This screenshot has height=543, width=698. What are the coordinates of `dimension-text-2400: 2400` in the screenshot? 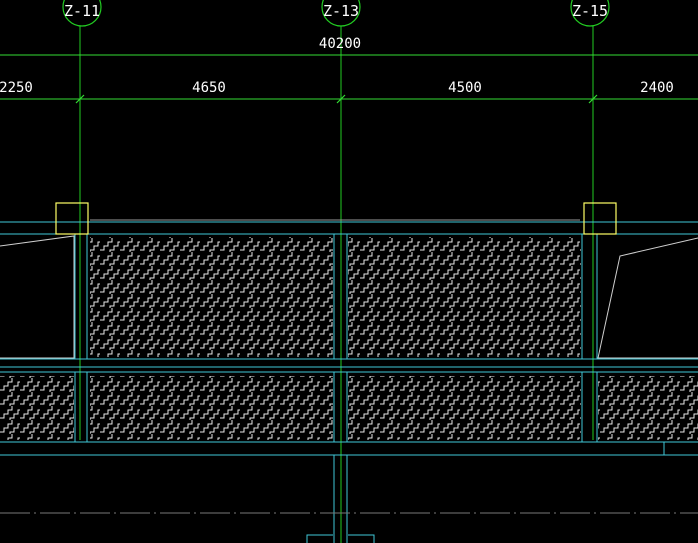 It's located at (657, 88).